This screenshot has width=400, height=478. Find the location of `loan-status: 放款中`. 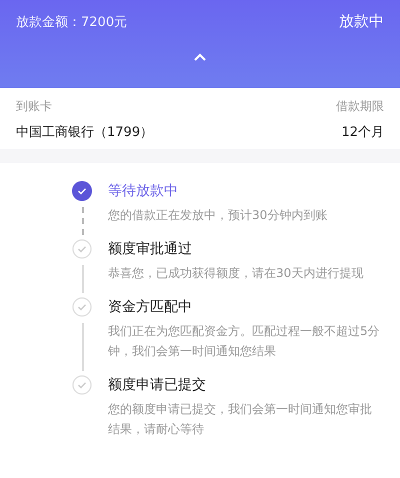

loan-status: 放款中 is located at coordinates (361, 21).